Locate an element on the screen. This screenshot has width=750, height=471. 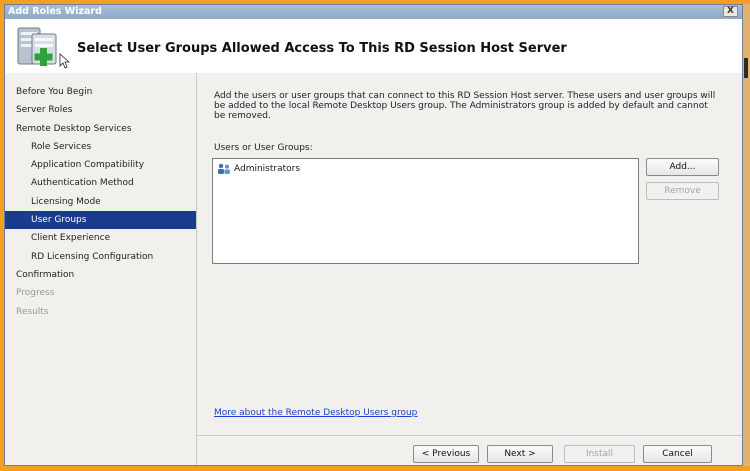
install-button: Install is located at coordinates (599, 454).